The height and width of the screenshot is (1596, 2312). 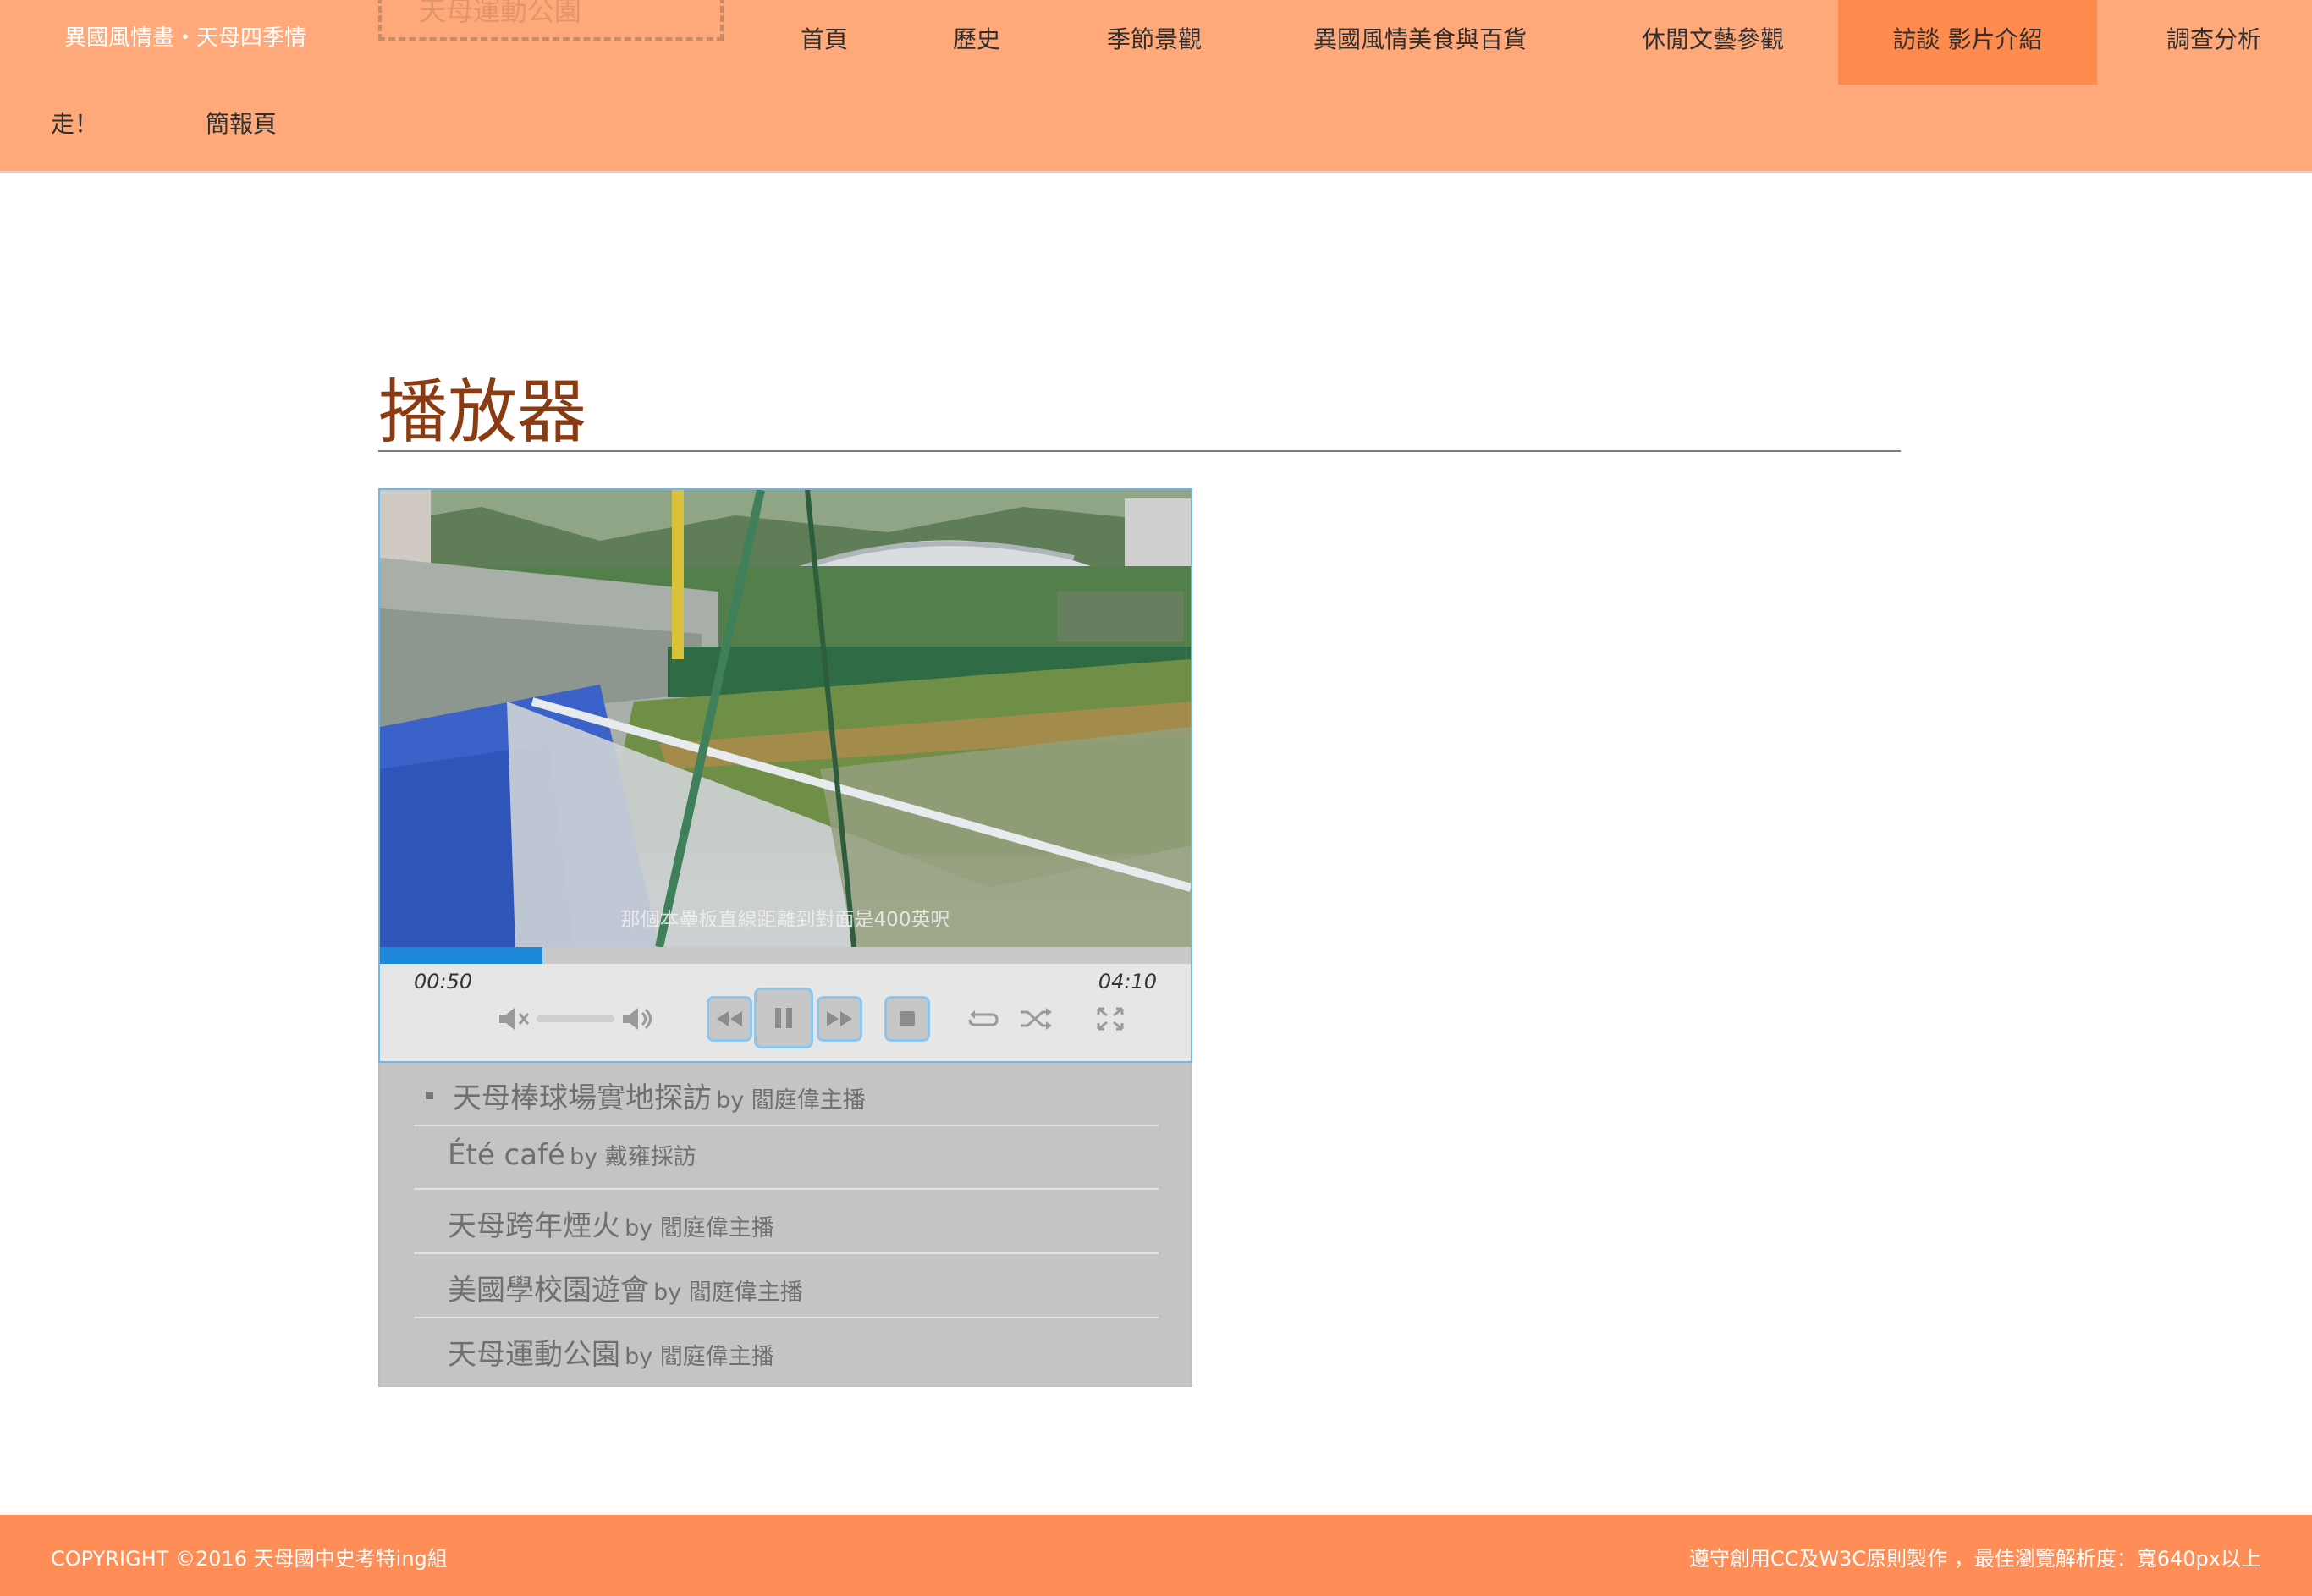 I want to click on playlist-item: 天母棒球場實地探訪 by 閻庭偉主播, so click(x=786, y=1094).